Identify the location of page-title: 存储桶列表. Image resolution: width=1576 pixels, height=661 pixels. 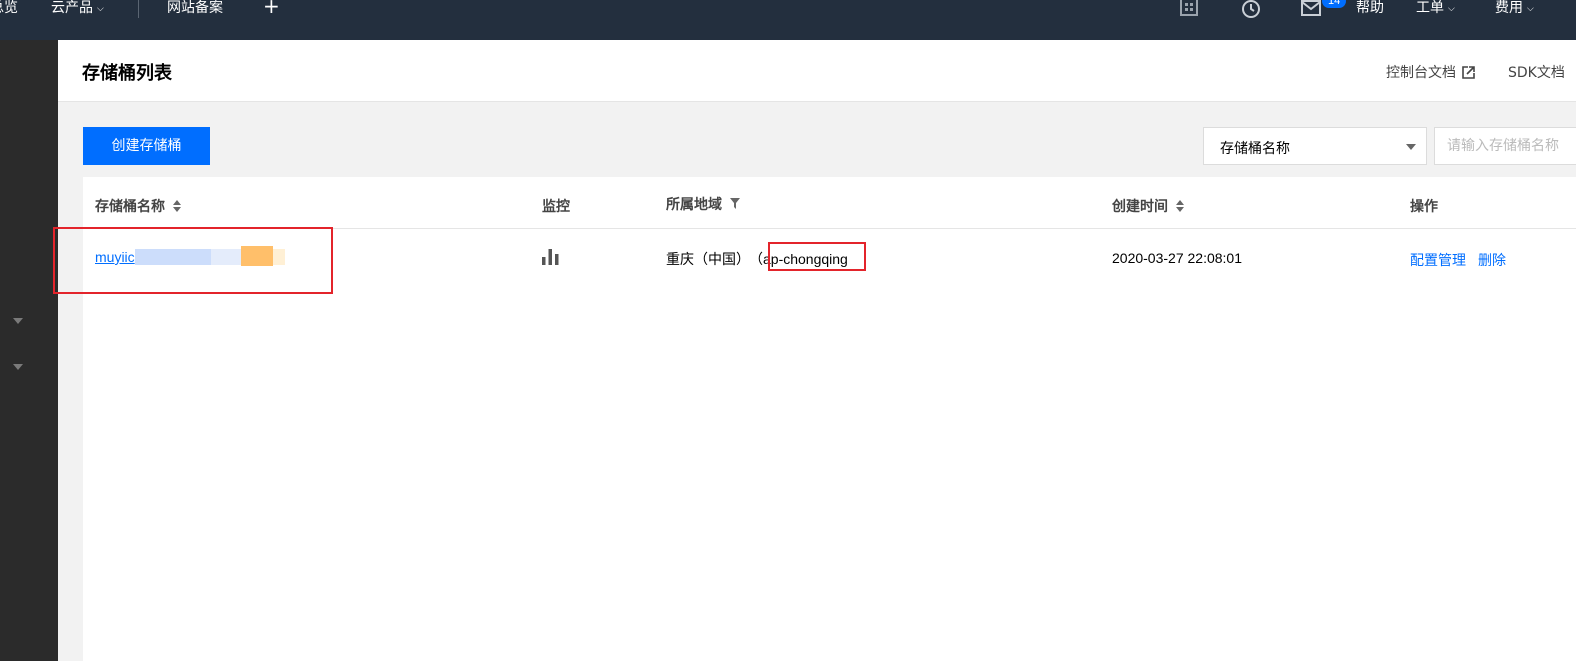
(127, 73).